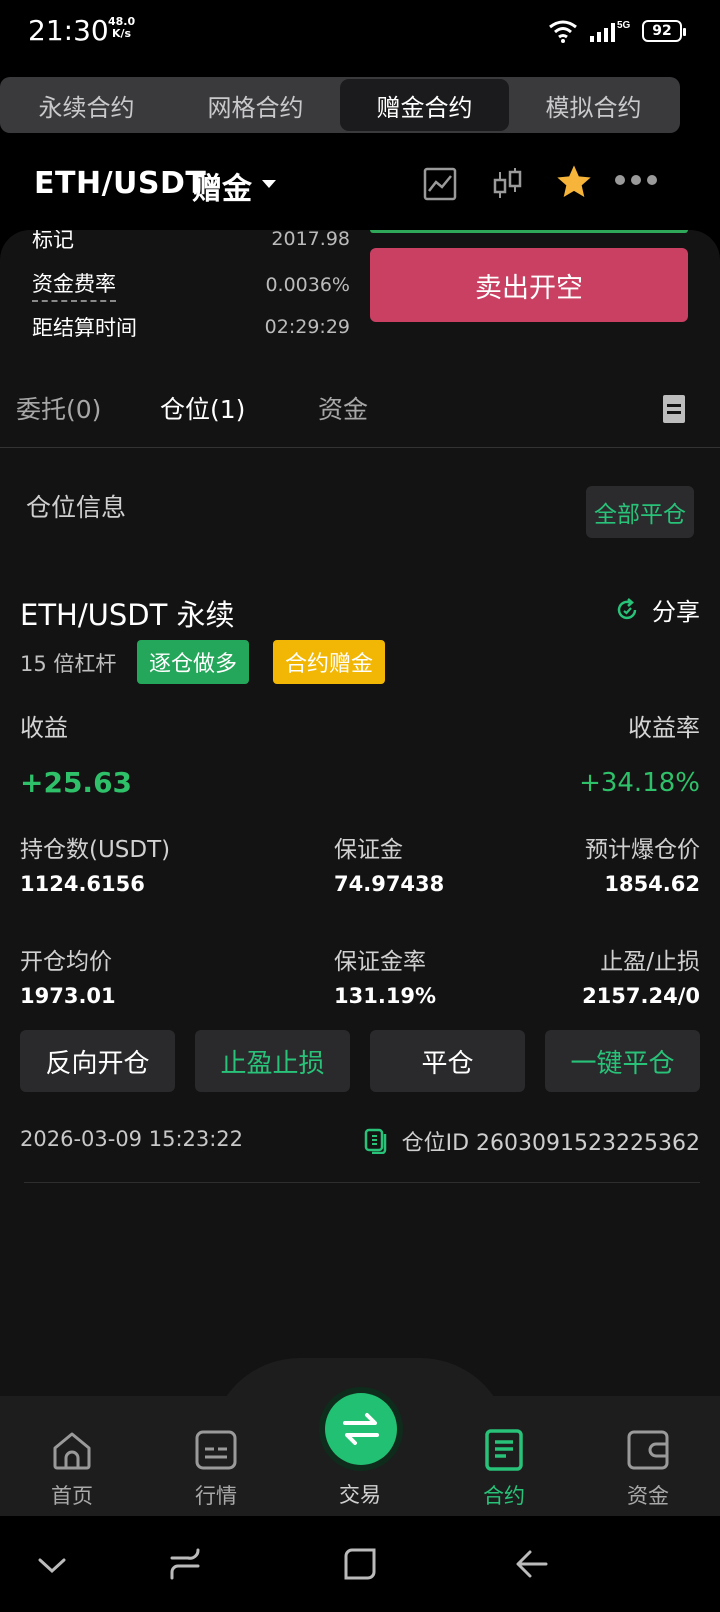 Image resolution: width=720 pixels, height=1612 pixels. I want to click on nav-assets-label: 资金, so click(648, 1496).